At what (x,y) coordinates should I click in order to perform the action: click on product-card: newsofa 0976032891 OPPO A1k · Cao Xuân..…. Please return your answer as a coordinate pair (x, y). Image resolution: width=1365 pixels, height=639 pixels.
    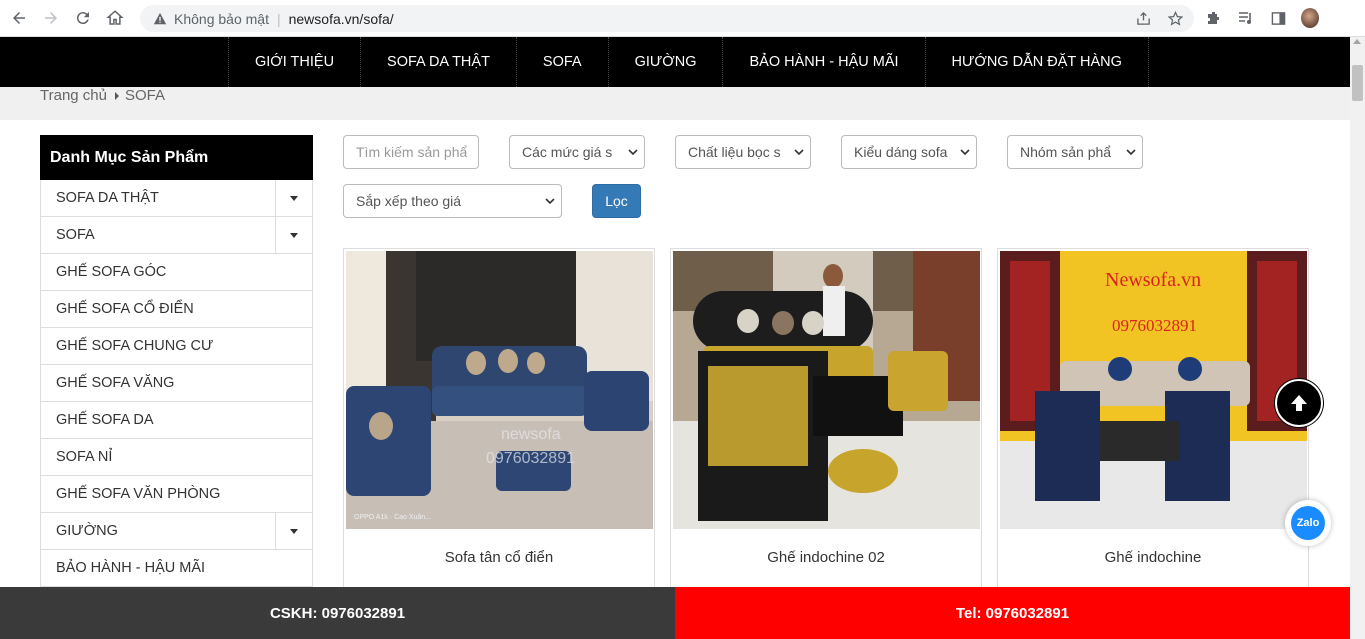
    Looking at the image, I should click on (499, 428).